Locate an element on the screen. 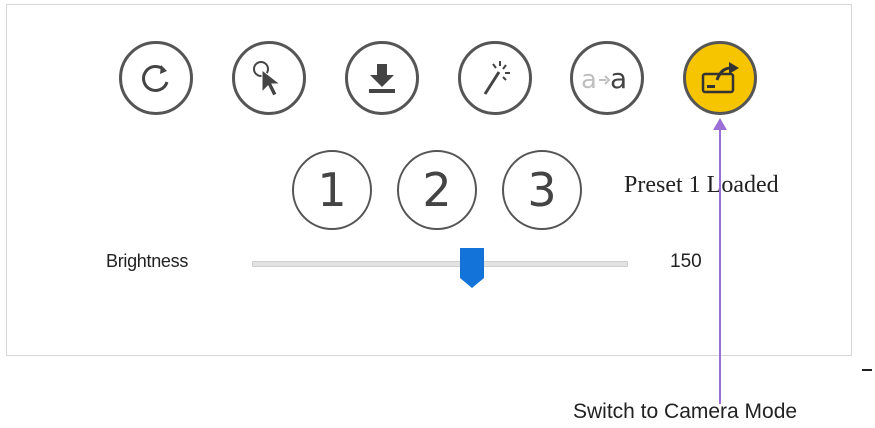  magic-wand-button is located at coordinates (495, 78).